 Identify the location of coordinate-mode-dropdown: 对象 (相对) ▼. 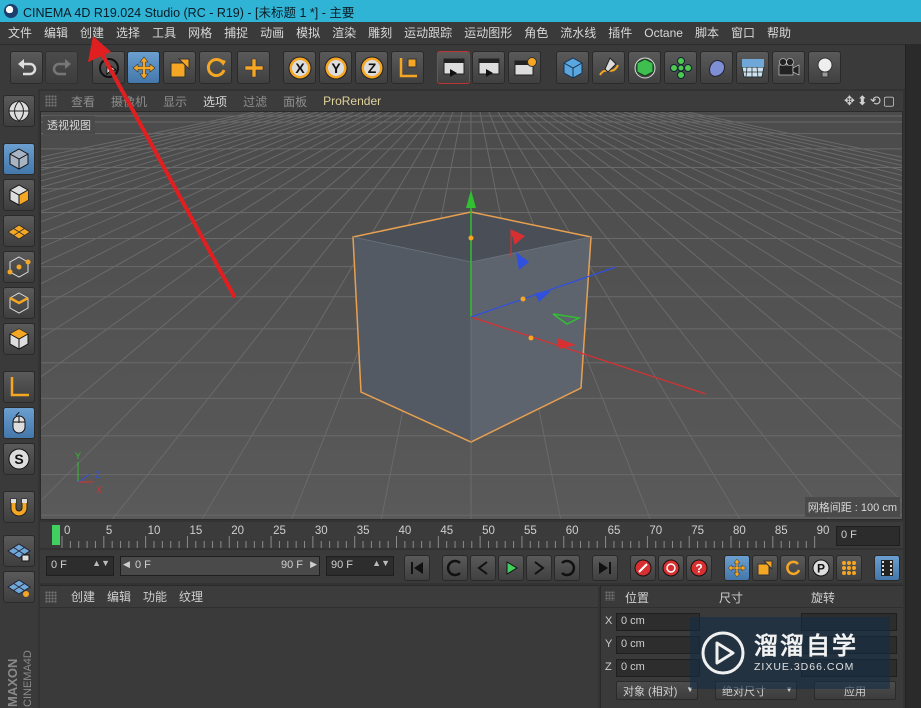
(657, 690).